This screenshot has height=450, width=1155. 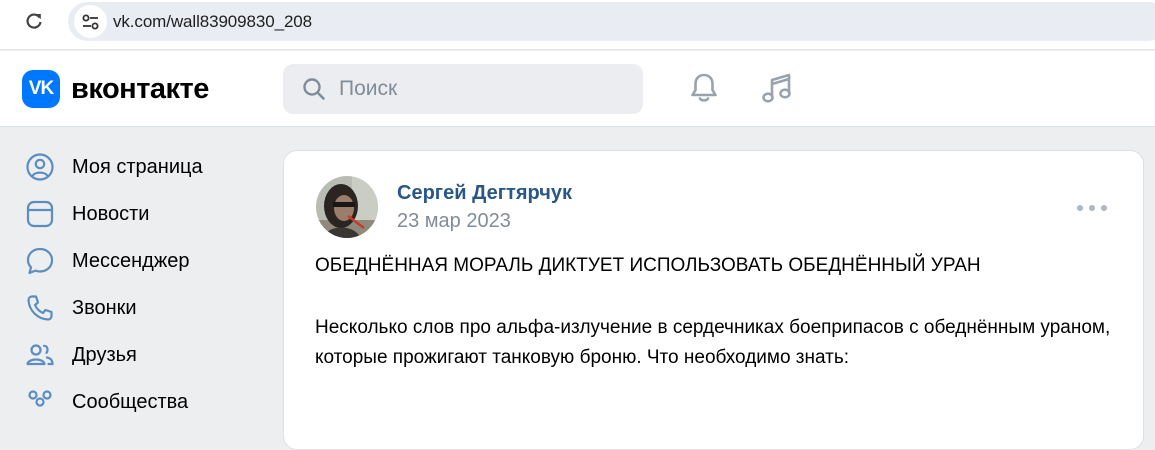 What do you see at coordinates (104, 307) in the screenshot?
I see `nav-label-calls: Звонки` at bounding box center [104, 307].